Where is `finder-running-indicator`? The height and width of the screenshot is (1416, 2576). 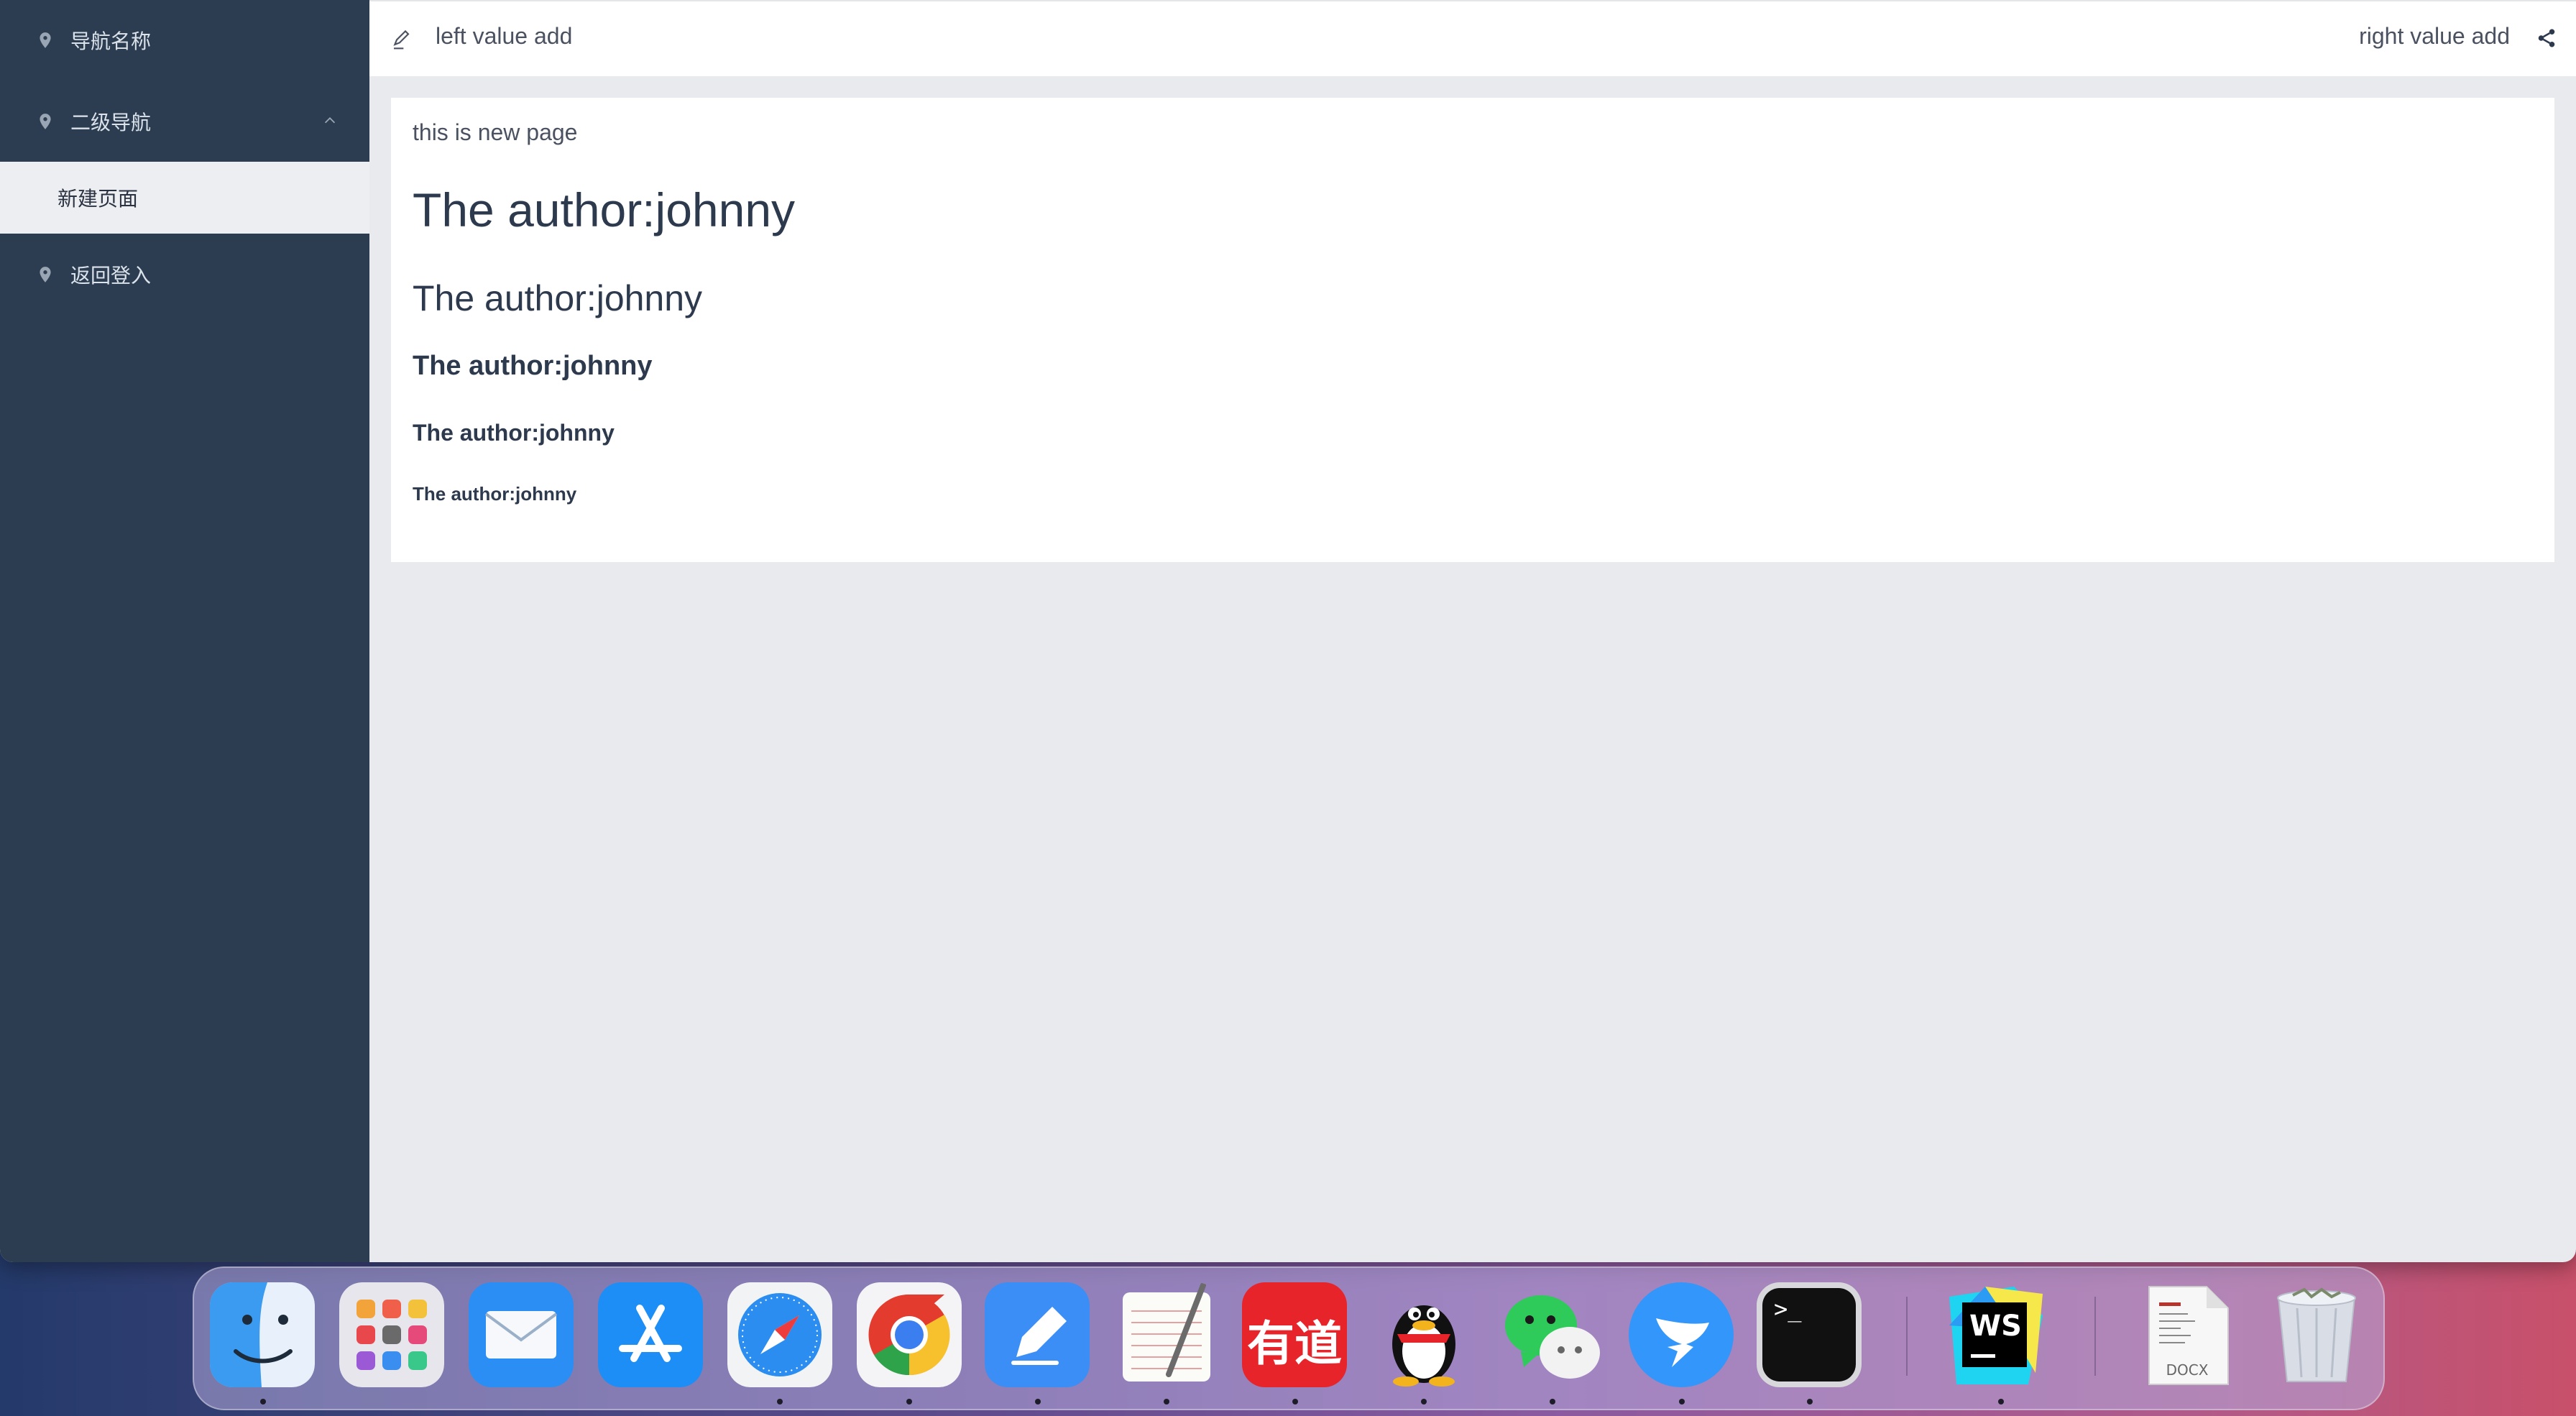
finder-running-indicator is located at coordinates (263, 1401).